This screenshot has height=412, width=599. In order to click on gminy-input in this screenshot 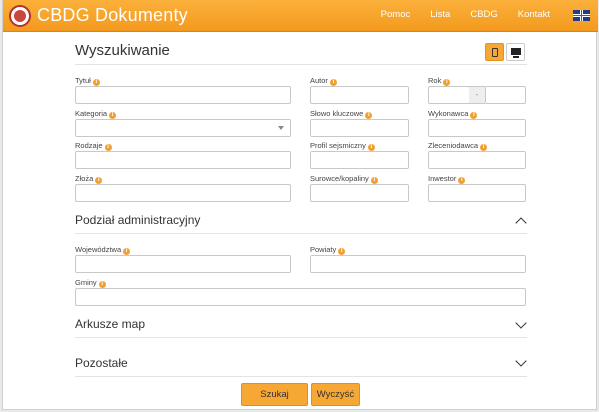, I will do `click(300, 297)`.